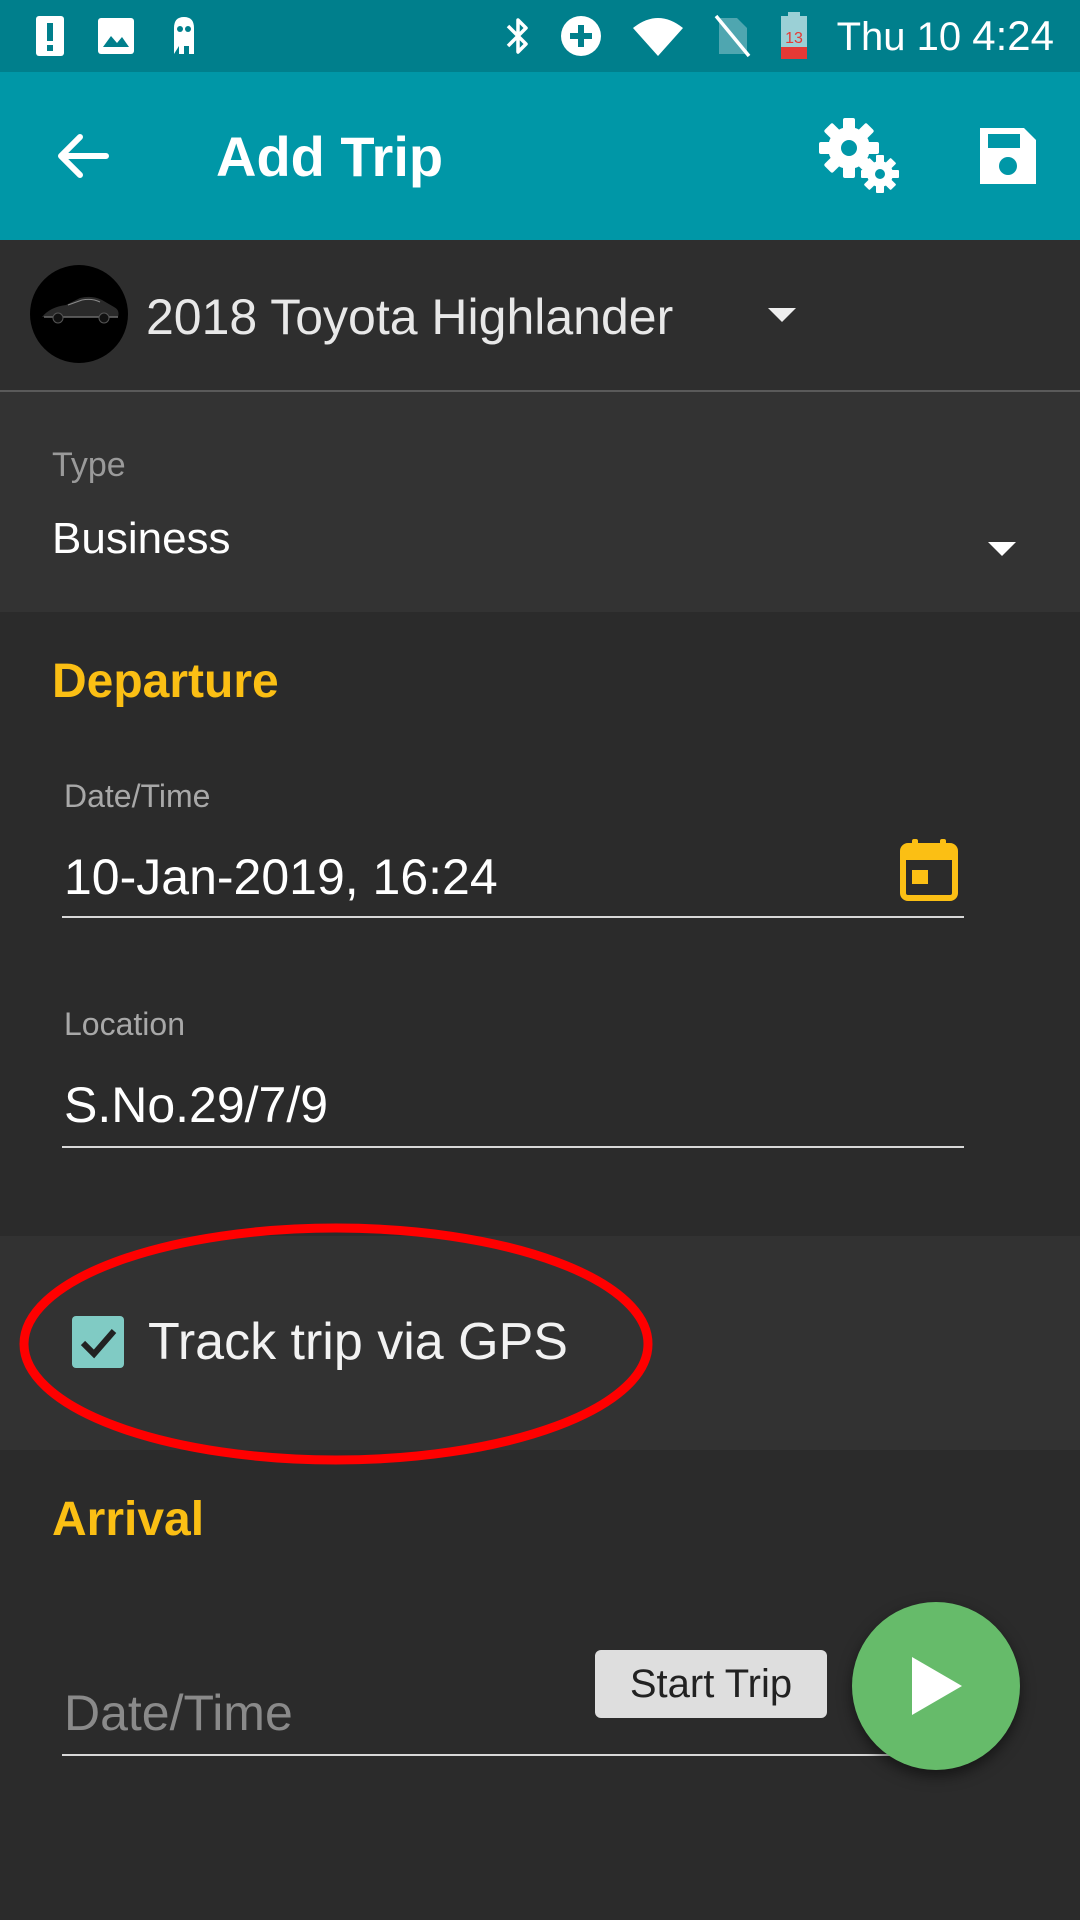 The width and height of the screenshot is (1080, 1920). Describe the element at coordinates (732, 36) in the screenshot. I see `no-sim-icon` at that location.